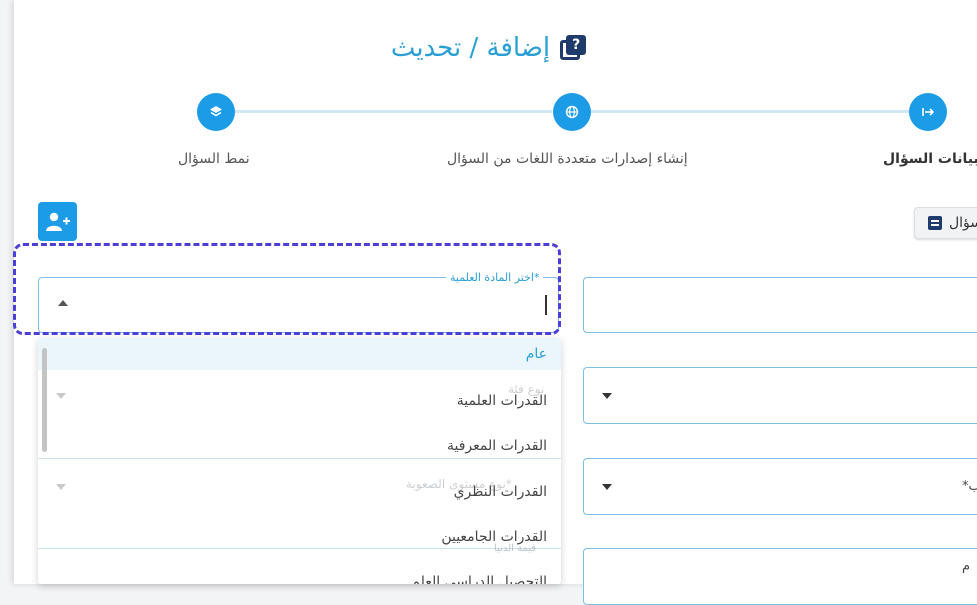 This screenshot has height=605, width=977. What do you see at coordinates (500, 491) in the screenshot?
I see `option-label: القدرات النظري` at bounding box center [500, 491].